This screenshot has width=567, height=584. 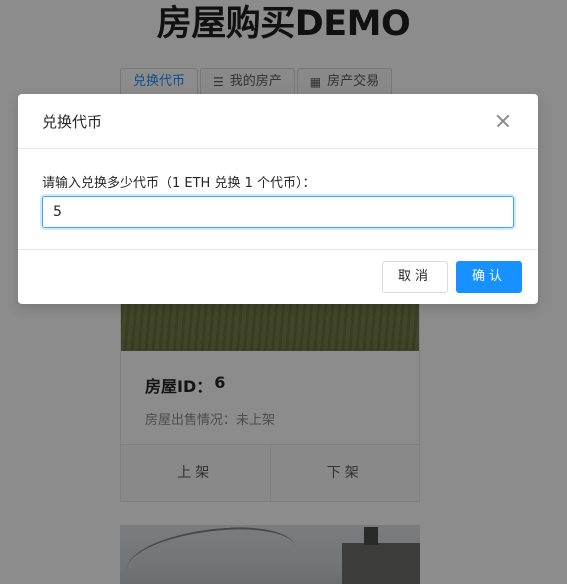 I want to click on token-amount-input, so click(x=278, y=212).